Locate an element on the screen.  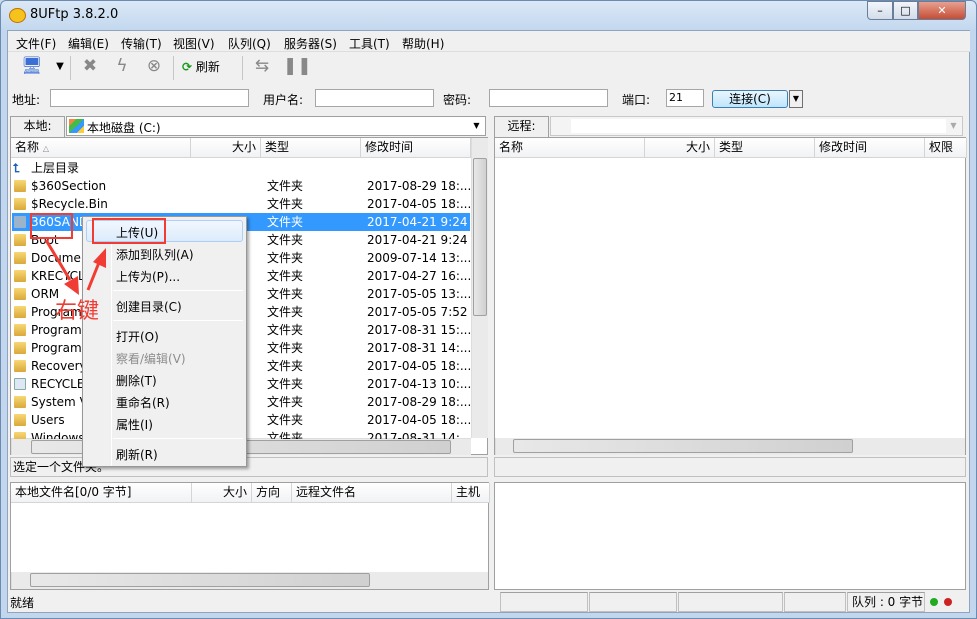
annotation-right-click-text: 右键 is located at coordinates (77, 311).